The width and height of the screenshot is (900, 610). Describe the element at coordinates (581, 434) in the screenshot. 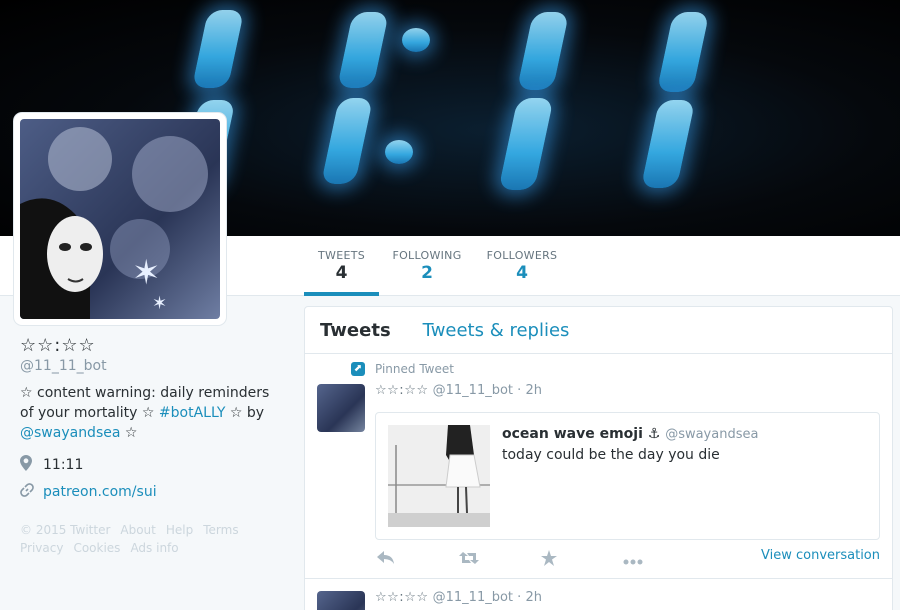

I see `quoted-author-name: ocean wave emoji ⚓` at that location.